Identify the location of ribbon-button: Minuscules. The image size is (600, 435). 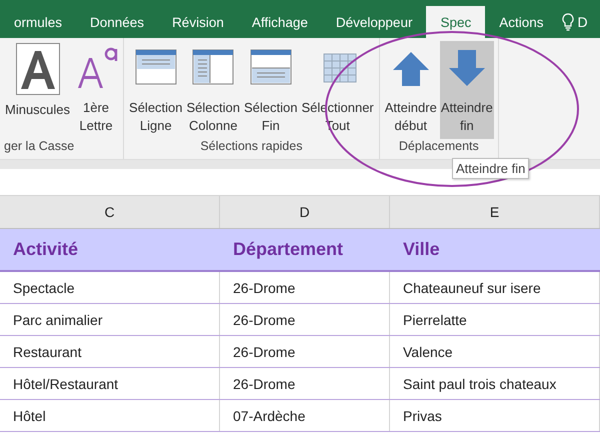
(38, 90).